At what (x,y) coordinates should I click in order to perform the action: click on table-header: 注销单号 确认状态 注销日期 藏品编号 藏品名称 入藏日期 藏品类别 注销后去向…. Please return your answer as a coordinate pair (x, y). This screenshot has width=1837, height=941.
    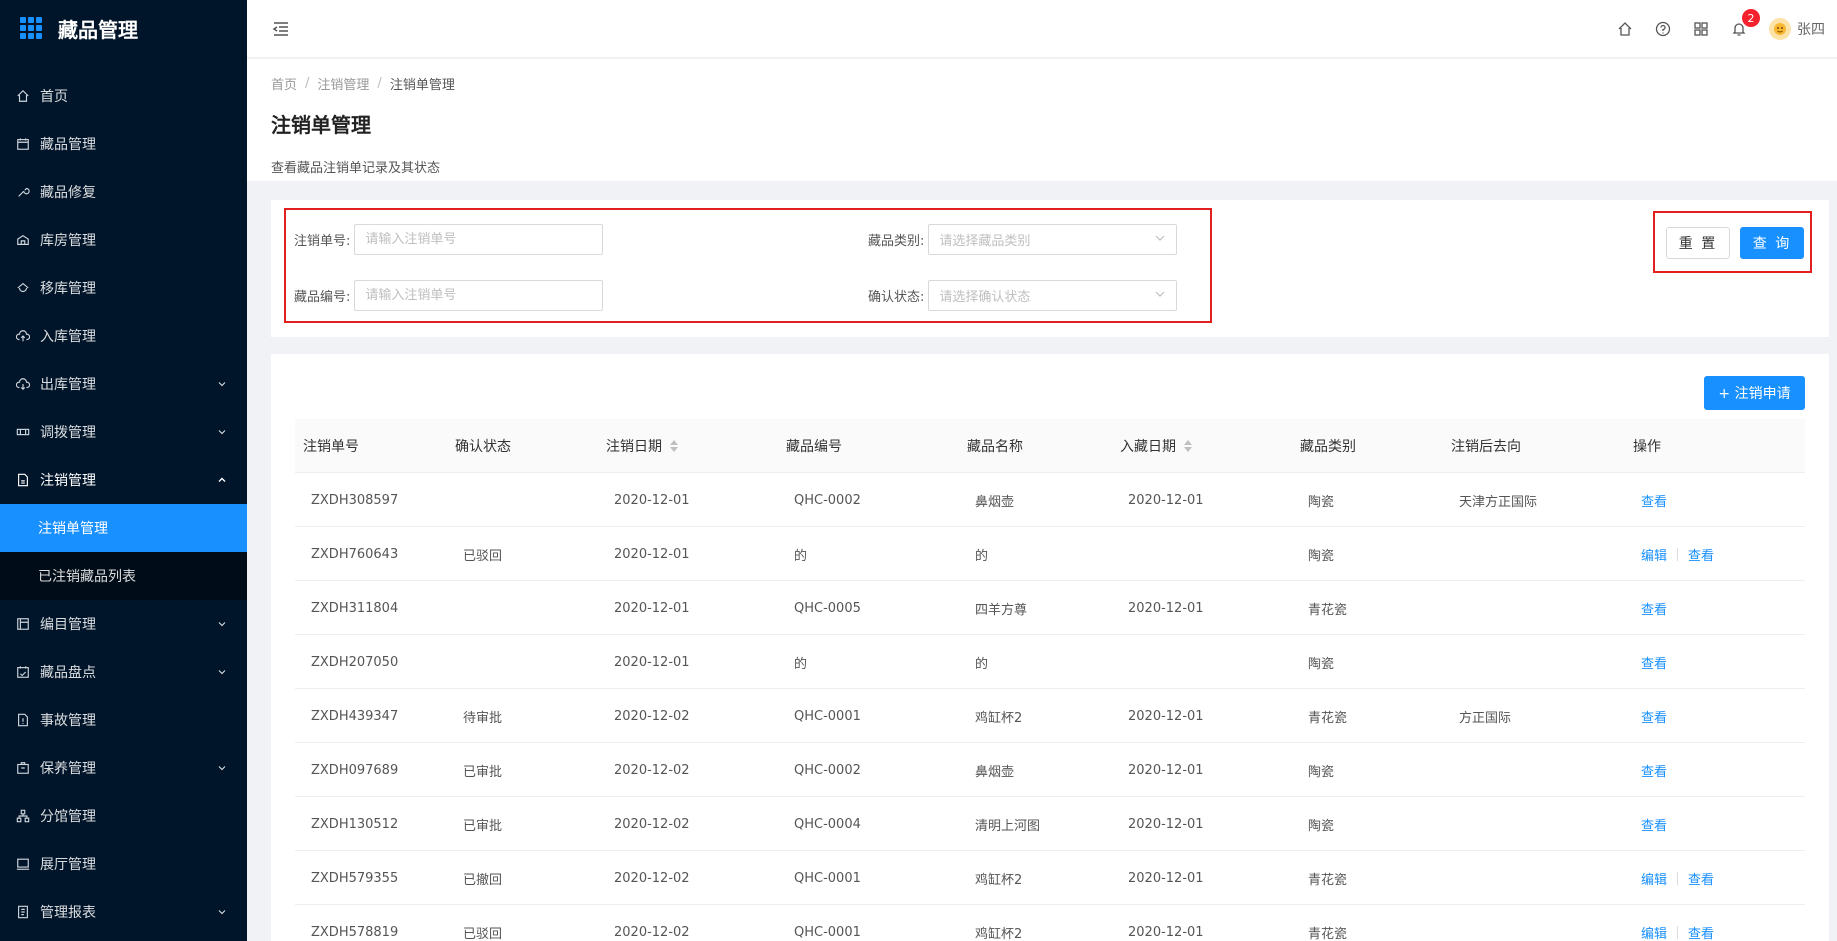
    Looking at the image, I should click on (1050, 446).